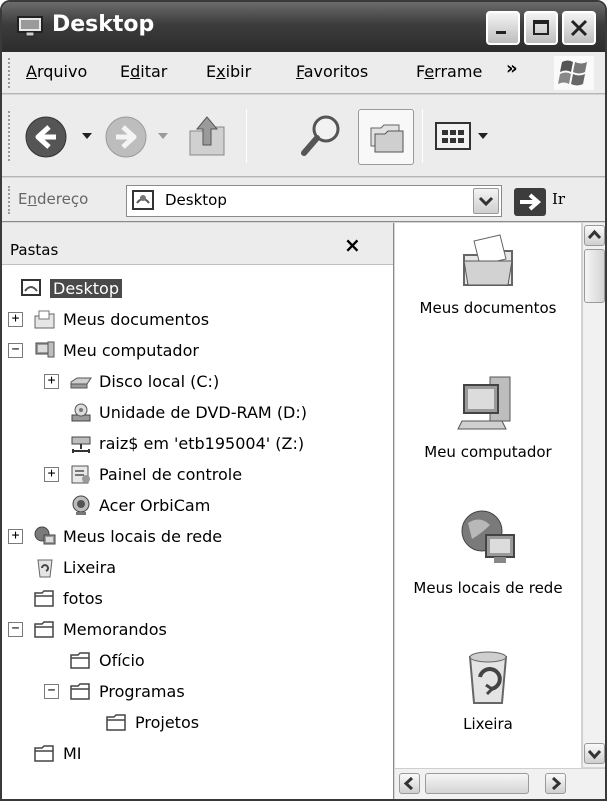 This screenshot has width=607, height=801. What do you see at coordinates (34, 250) in the screenshot?
I see `folders-pane-title: Pastas` at bounding box center [34, 250].